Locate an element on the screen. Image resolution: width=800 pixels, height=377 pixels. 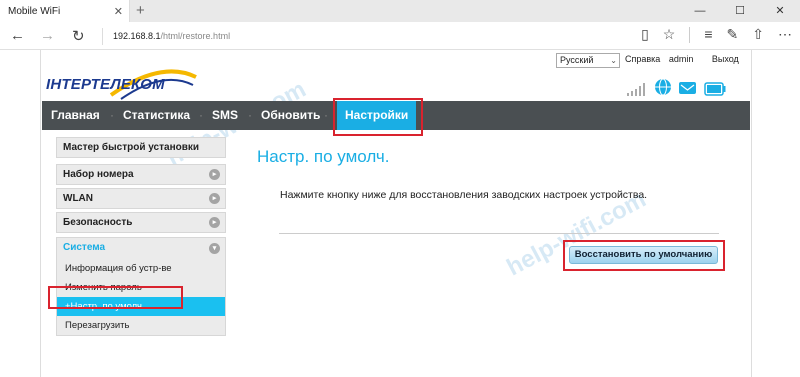
url-field: 192.168.8.1/html/restore.html is located at coordinates (347, 36).